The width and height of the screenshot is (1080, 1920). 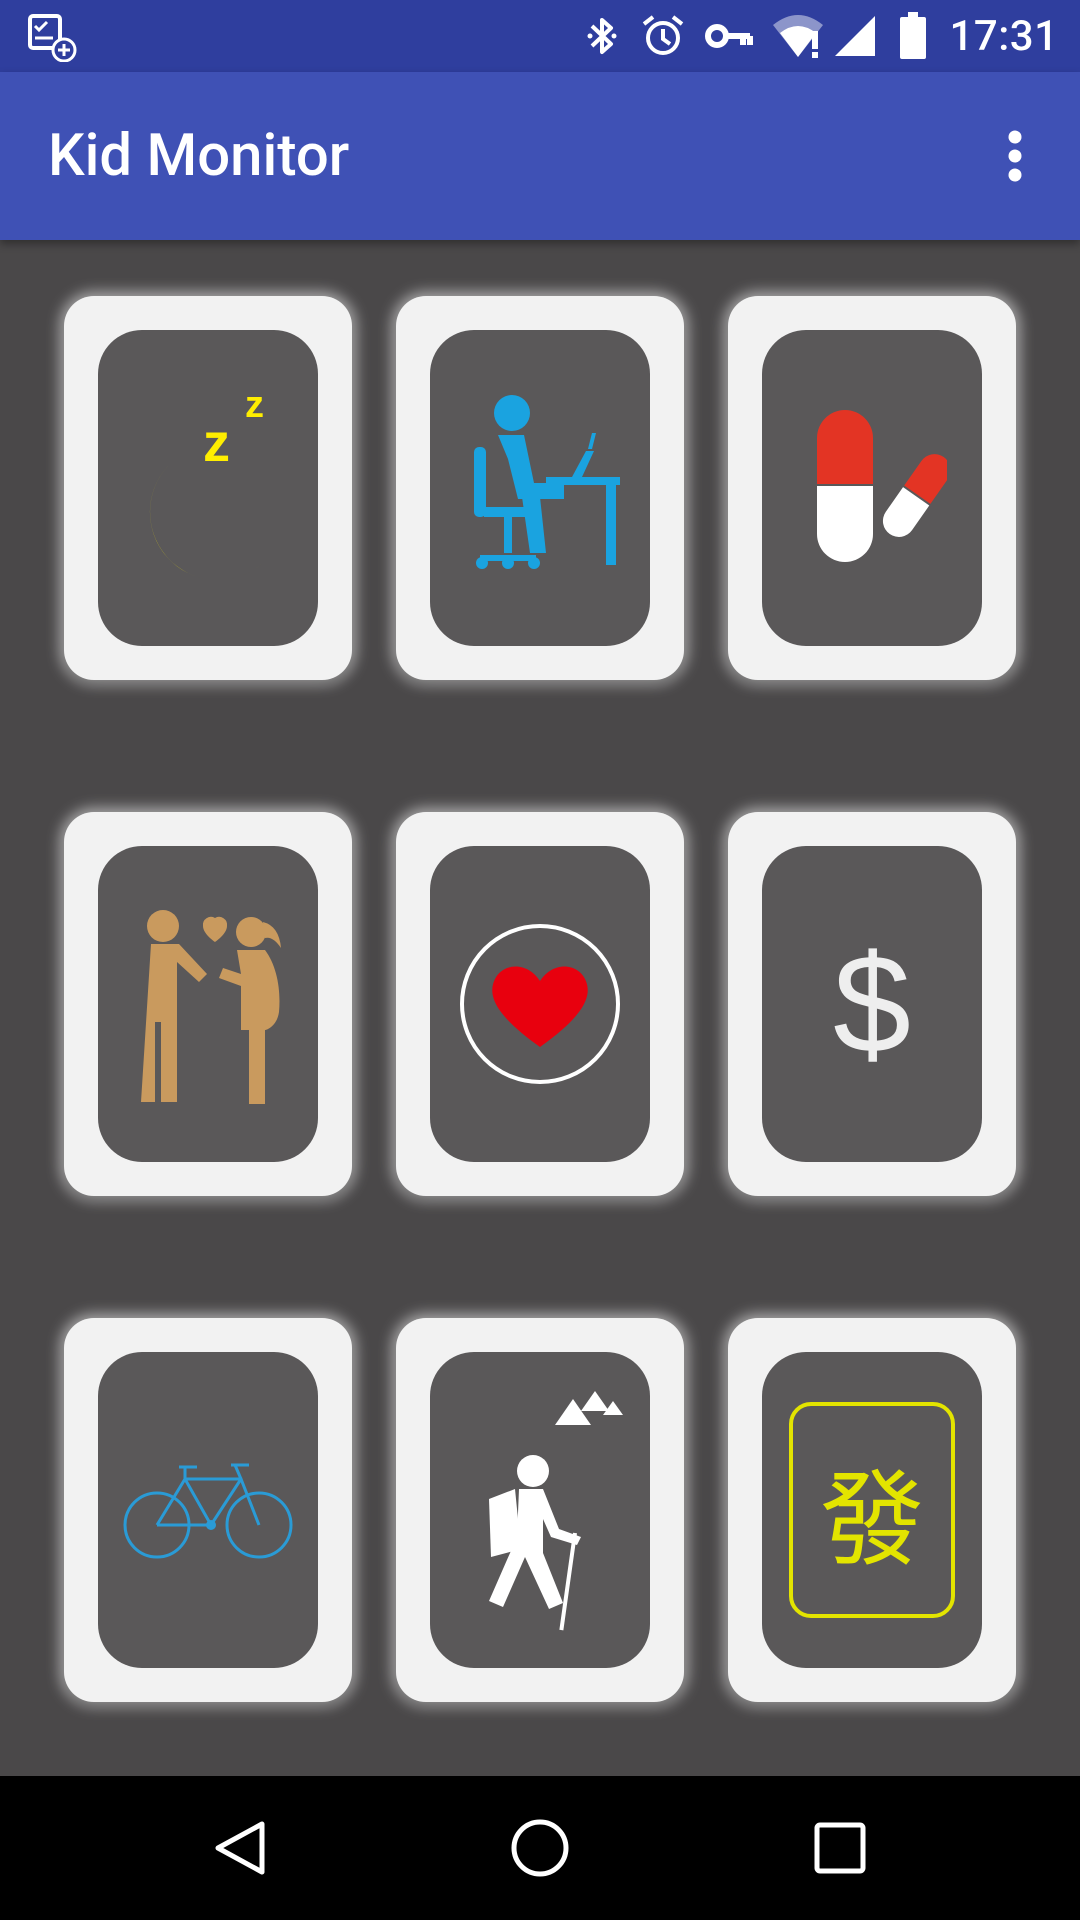 I want to click on tile-money: $, so click(x=872, y=1004).